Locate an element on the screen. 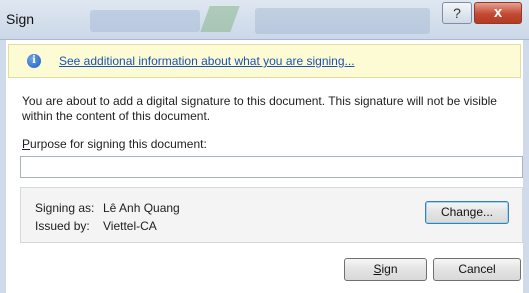 This screenshot has width=529, height=293. purpose-label: Purpose for signing this document: is located at coordinates (114, 144).